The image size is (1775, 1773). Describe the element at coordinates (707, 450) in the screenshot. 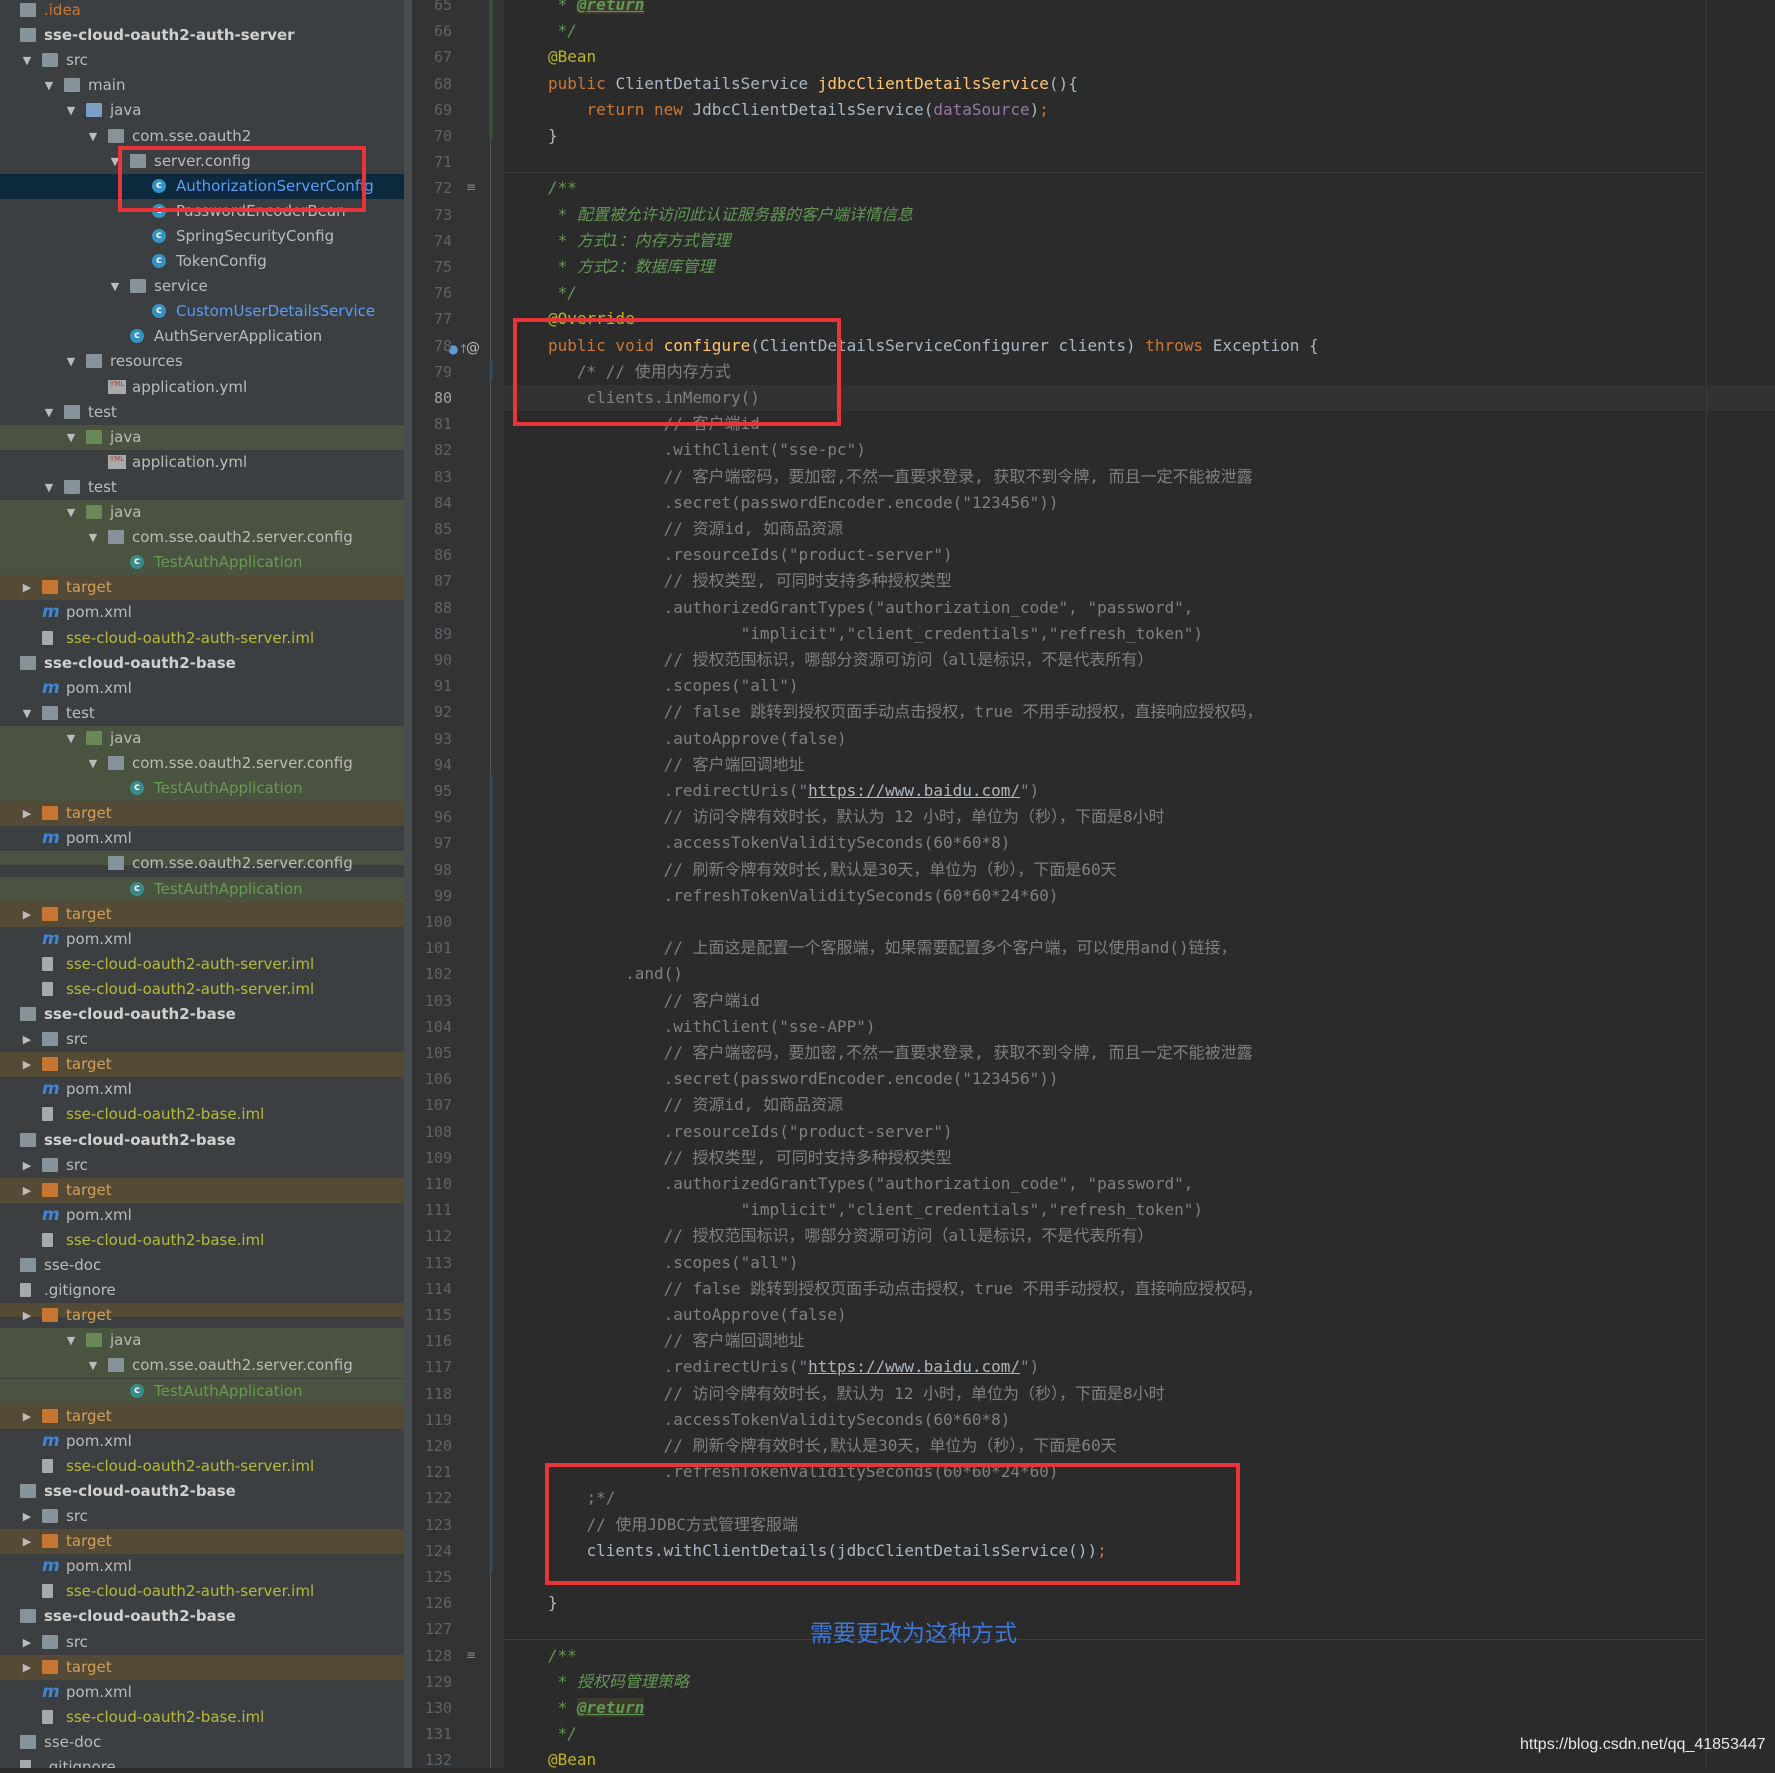

I see `code-line: .withClient("sse-pc")` at that location.